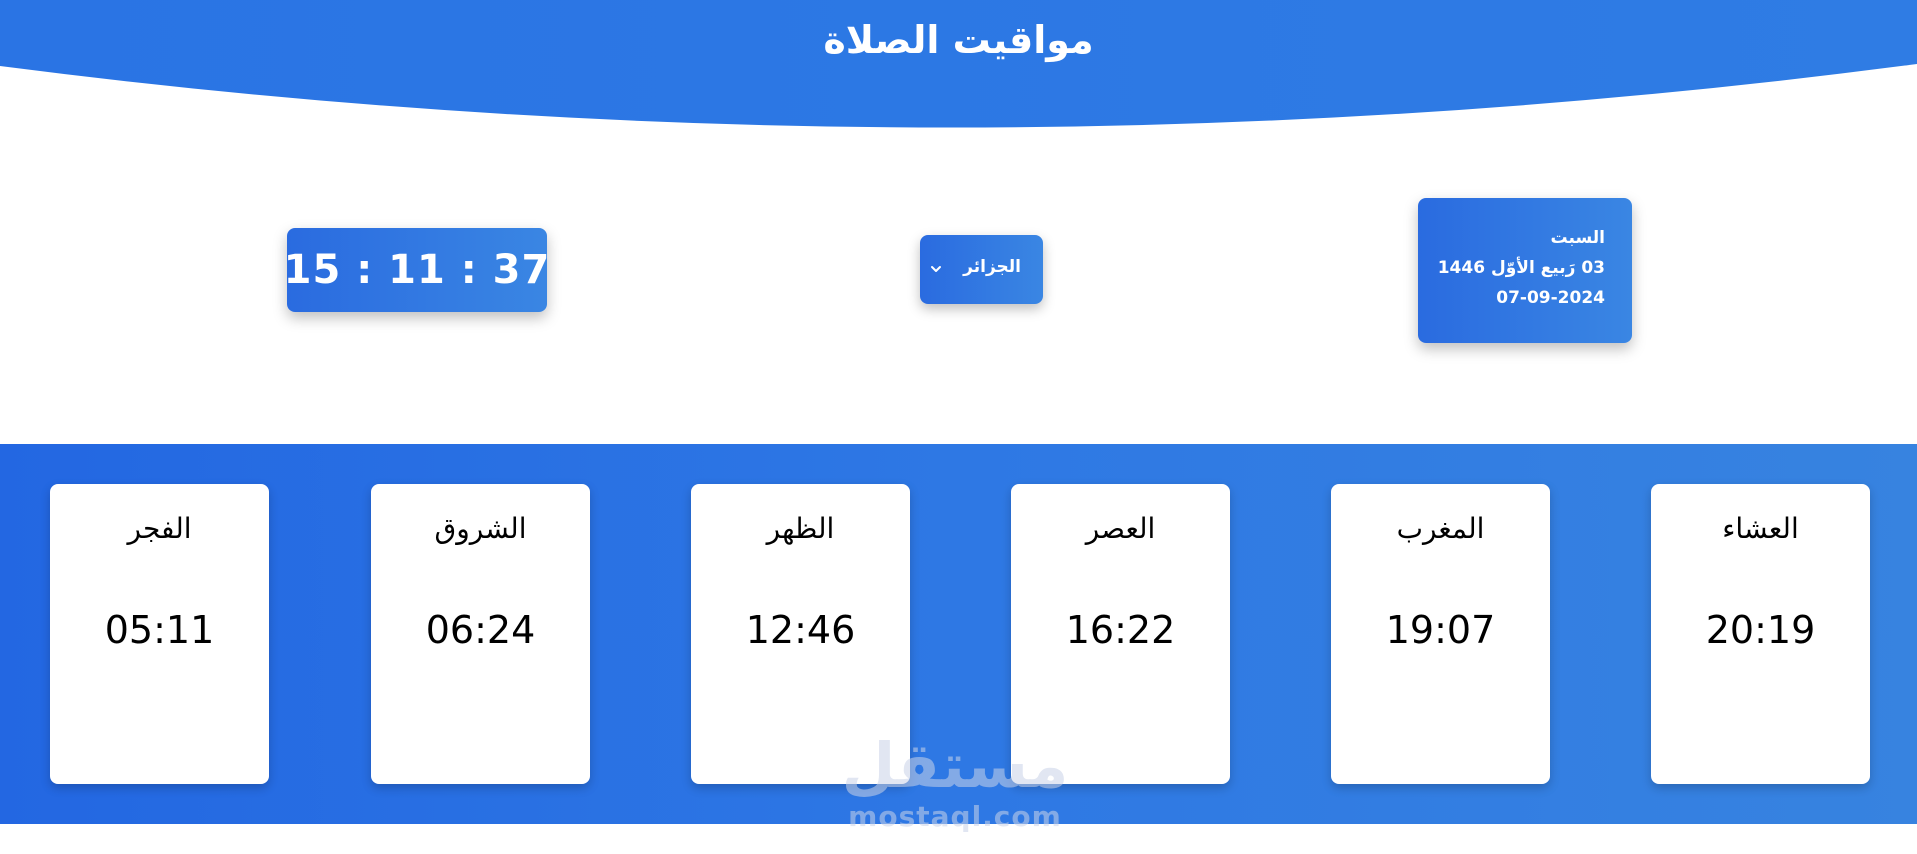  I want to click on prayer-name: الشروق, so click(480, 528).